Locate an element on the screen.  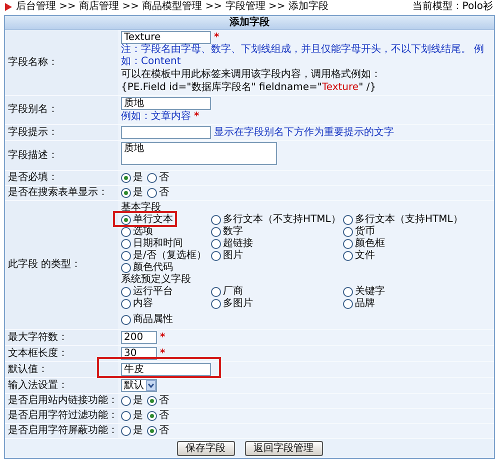
text-area: 质地 is located at coordinates (199, 153).